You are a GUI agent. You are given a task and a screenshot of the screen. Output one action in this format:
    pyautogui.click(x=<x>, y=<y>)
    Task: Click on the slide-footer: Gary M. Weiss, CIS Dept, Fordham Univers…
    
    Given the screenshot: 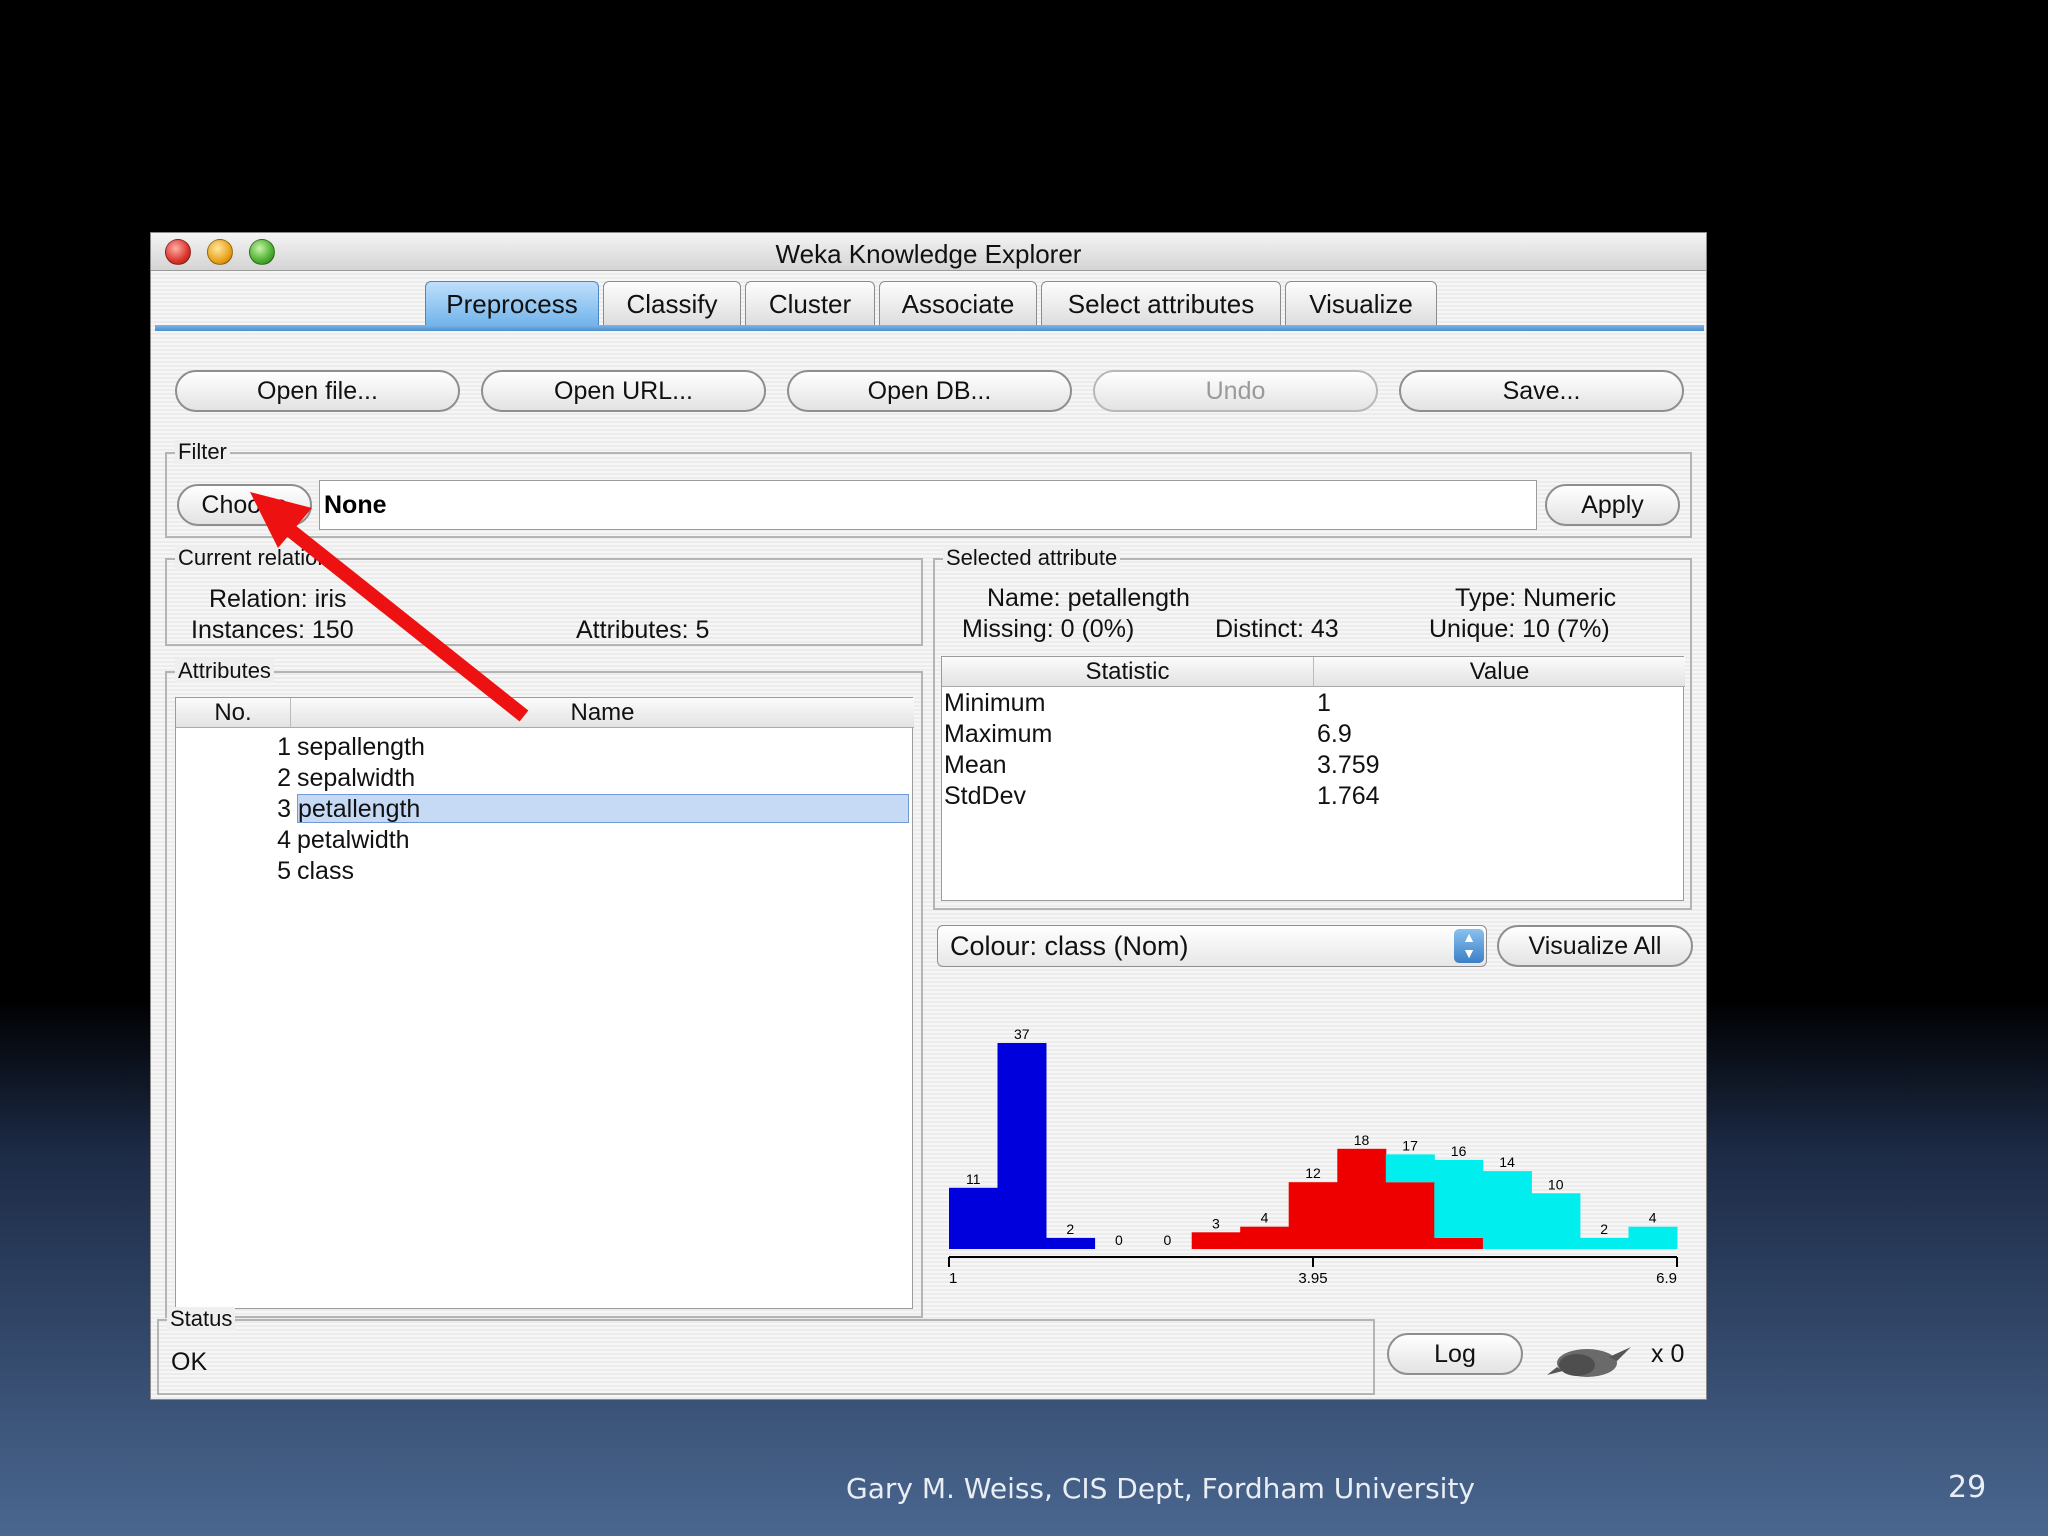 What is the action you would take?
    pyautogui.click(x=1161, y=1488)
    